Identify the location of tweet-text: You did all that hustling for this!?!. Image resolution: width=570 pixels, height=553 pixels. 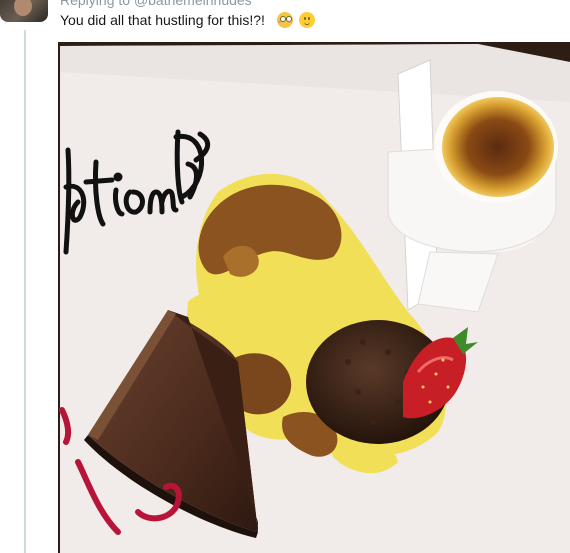
(162, 20).